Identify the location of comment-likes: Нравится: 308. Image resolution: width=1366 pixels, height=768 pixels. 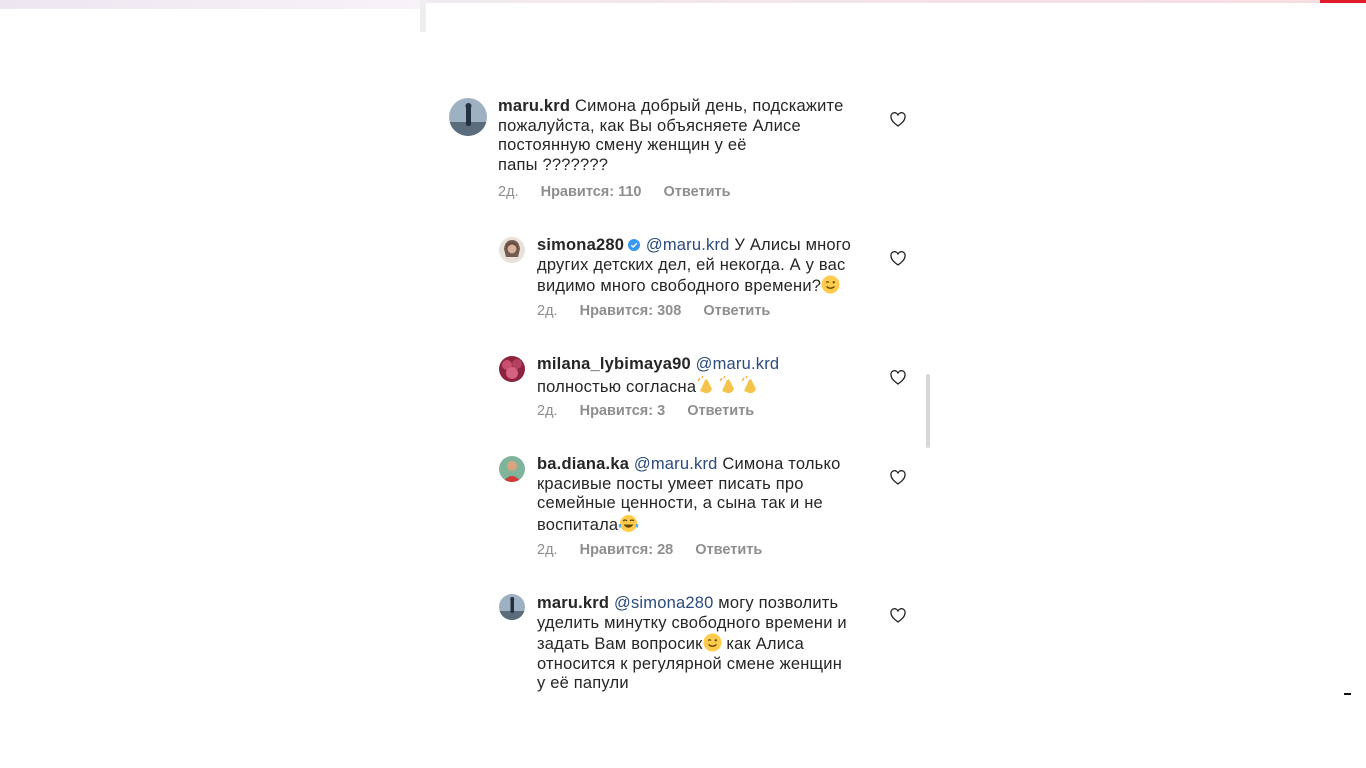
(631, 311).